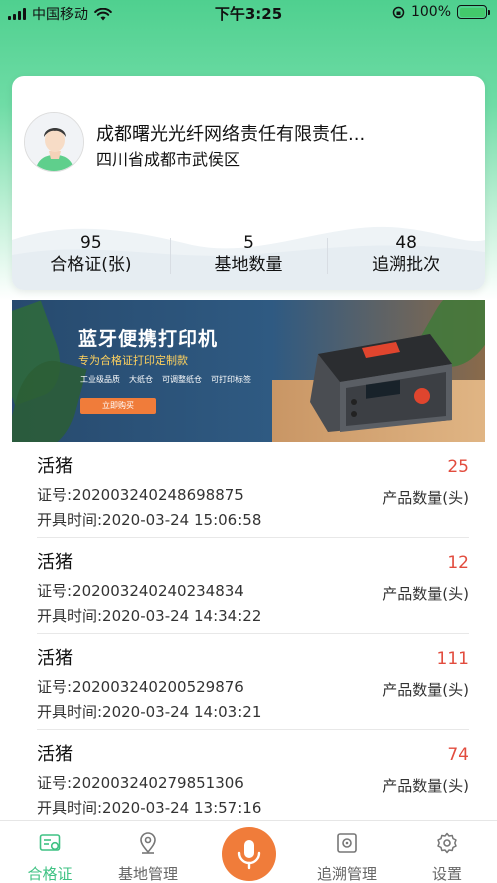  What do you see at coordinates (50, 852) in the screenshot?
I see `tab-certificate: 合格证` at bounding box center [50, 852].